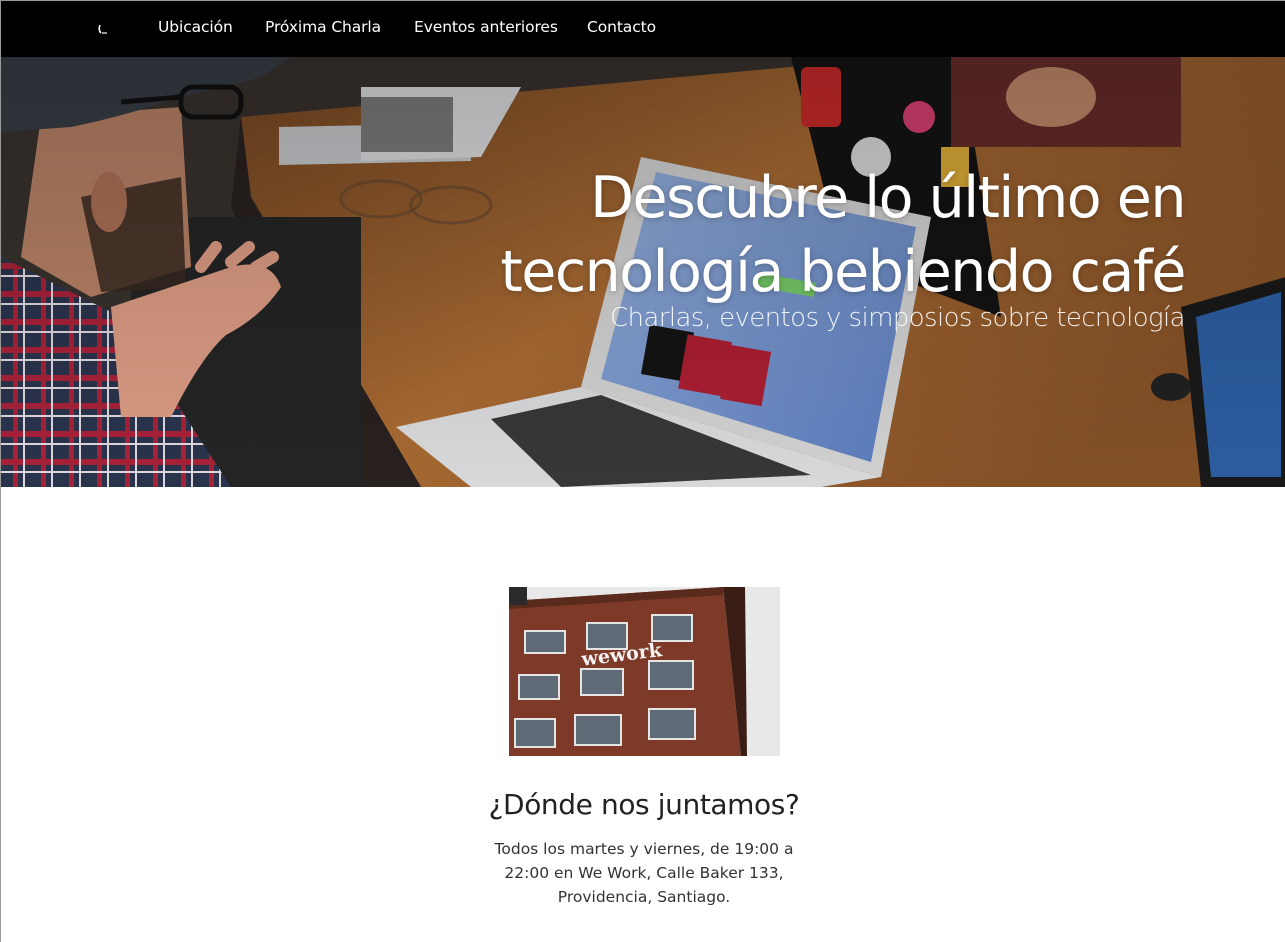 The width and height of the screenshot is (1285, 942). Describe the element at coordinates (486, 27) in the screenshot. I see `nav-item-eventos-anteriores: Eventos anteriores` at that location.